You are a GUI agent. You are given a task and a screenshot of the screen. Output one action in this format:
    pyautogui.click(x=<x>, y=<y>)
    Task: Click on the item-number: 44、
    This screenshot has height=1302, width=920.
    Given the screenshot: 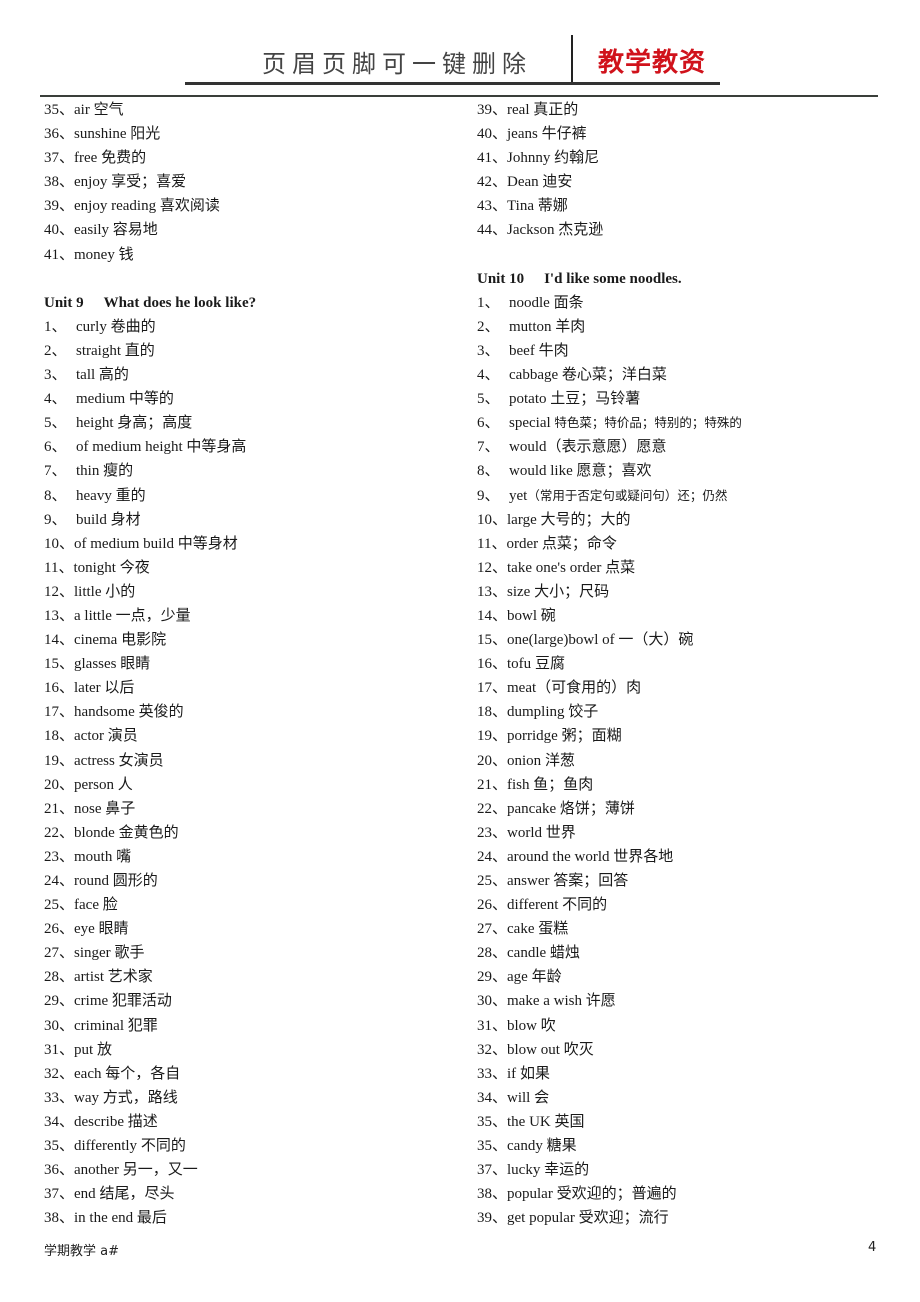 What is the action you would take?
    pyautogui.click(x=492, y=230)
    